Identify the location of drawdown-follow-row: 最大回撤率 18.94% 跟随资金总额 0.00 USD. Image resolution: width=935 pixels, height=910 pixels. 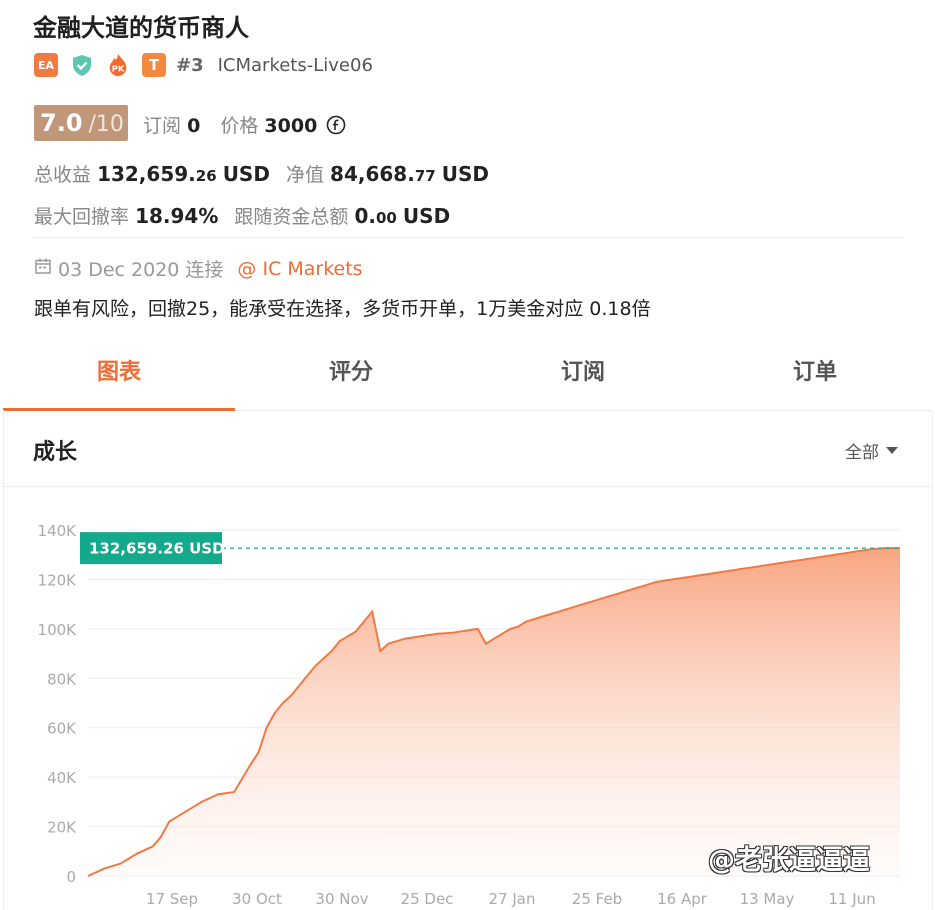
(242, 215).